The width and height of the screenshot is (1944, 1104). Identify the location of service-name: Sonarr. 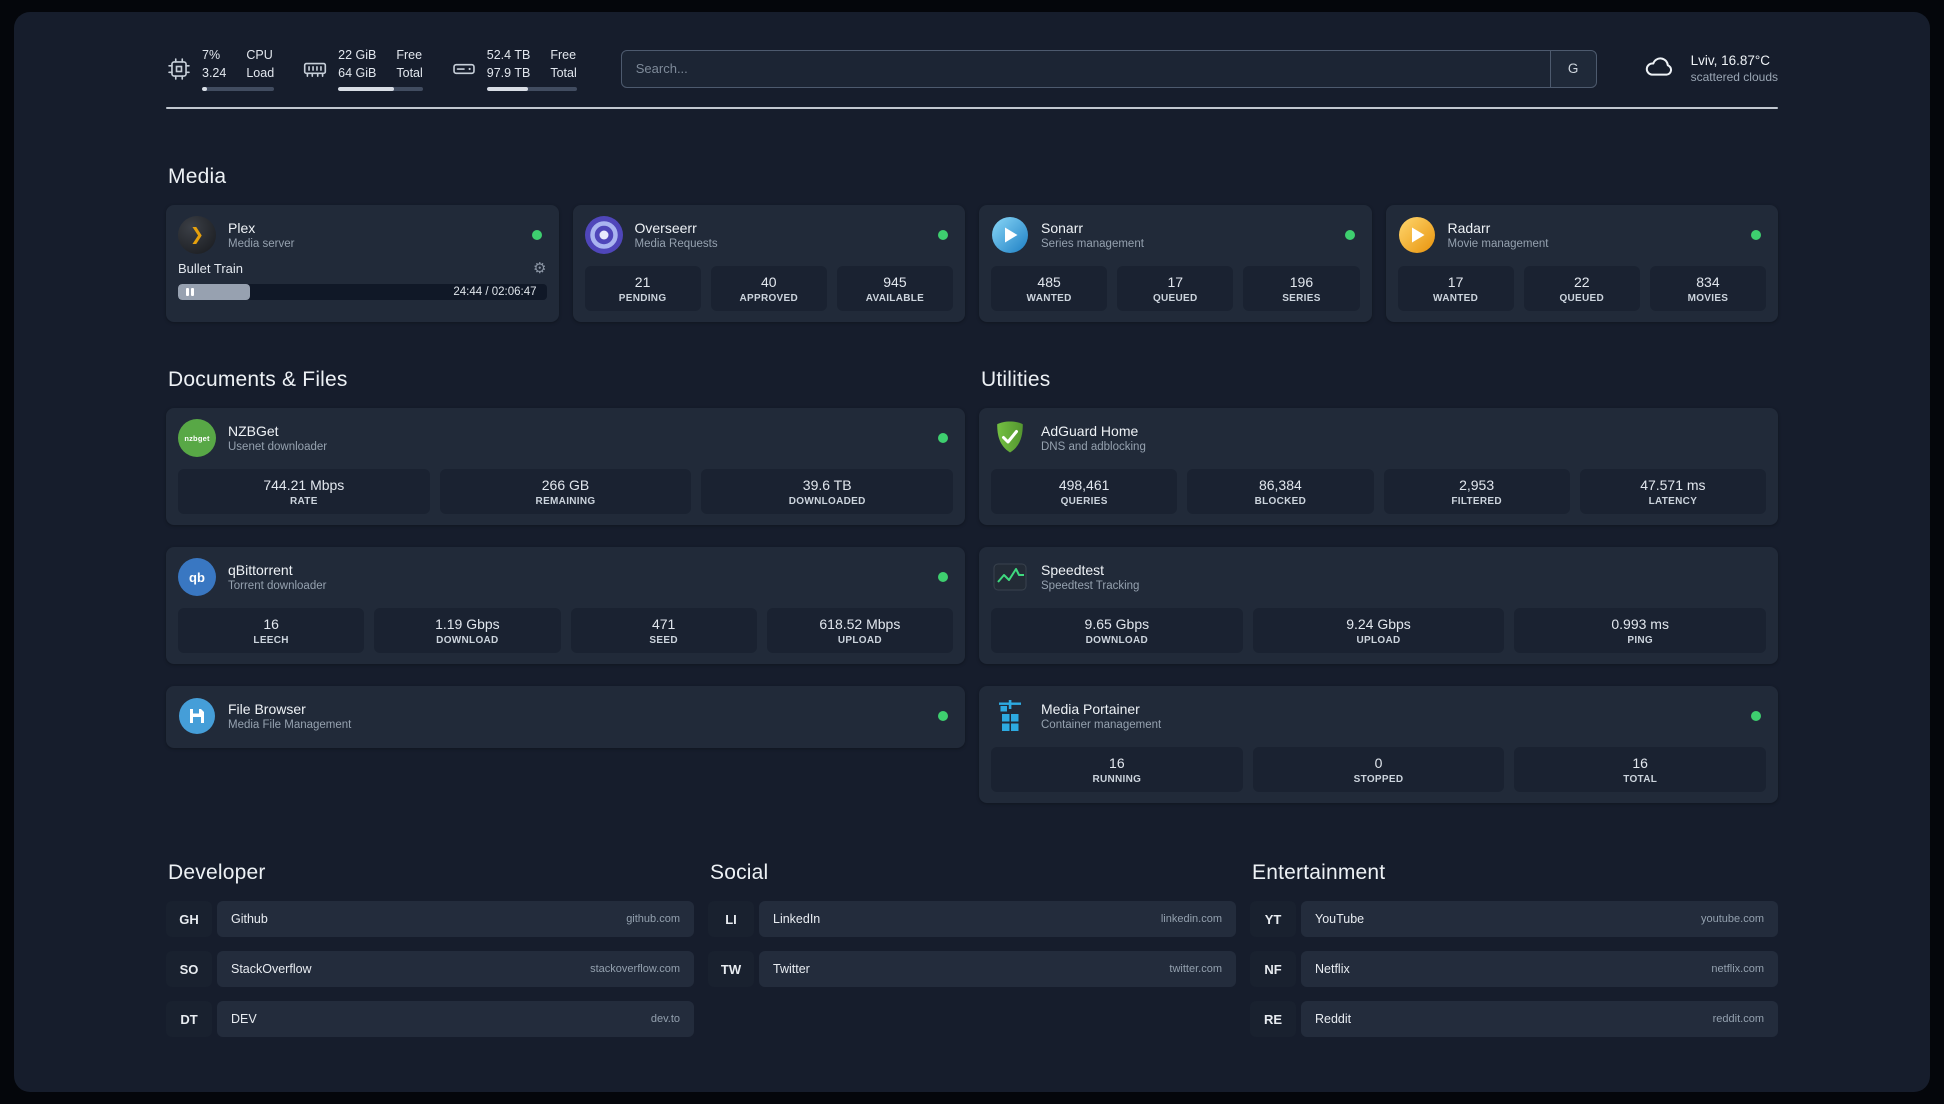
(1062, 228).